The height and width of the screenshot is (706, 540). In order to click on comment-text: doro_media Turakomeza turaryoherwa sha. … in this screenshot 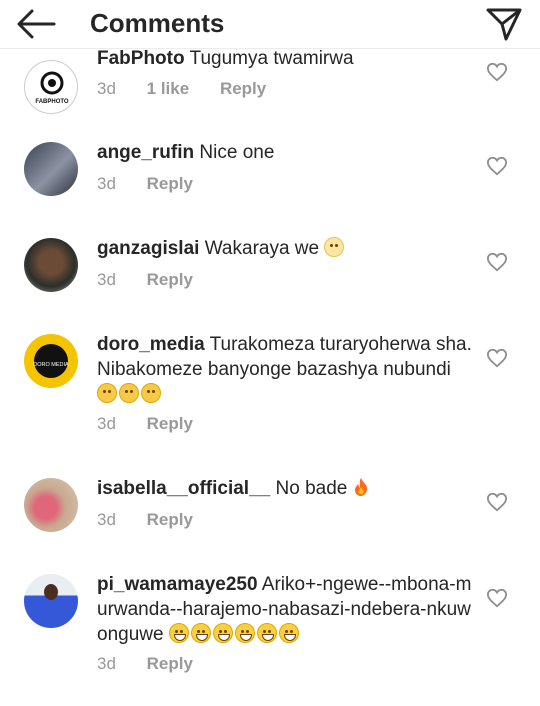, I will do `click(284, 369)`.